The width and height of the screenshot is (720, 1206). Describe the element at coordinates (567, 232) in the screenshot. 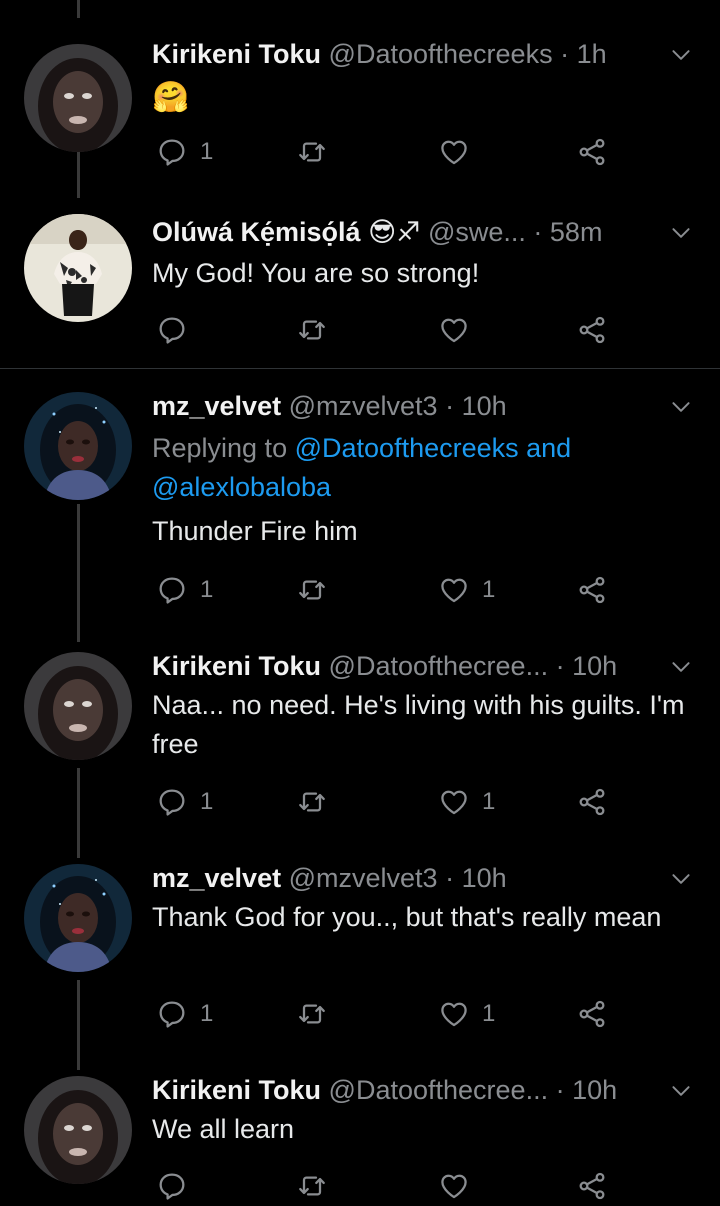

I see `timestamp: · 58m` at that location.